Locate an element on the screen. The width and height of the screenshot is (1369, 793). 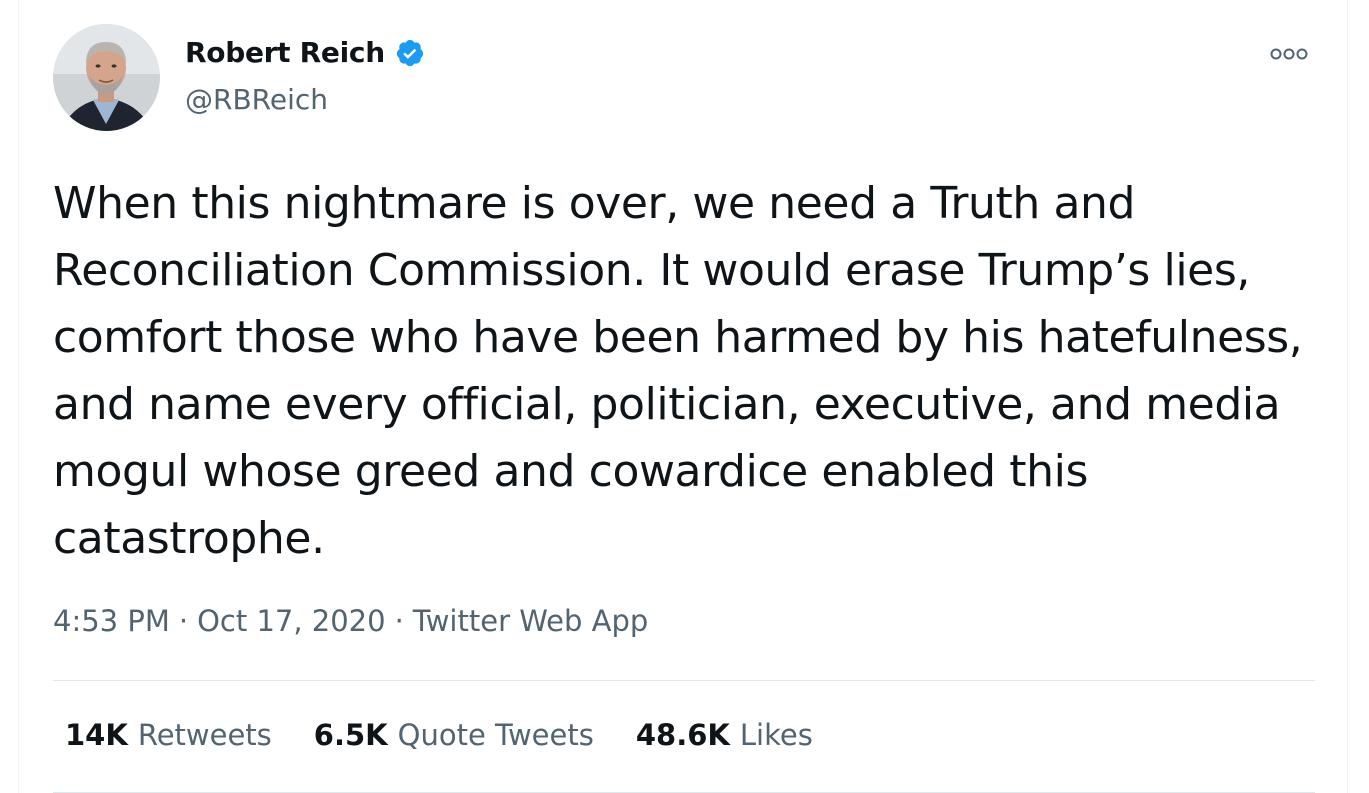
user-handle: @RBReich is located at coordinates (256, 99).